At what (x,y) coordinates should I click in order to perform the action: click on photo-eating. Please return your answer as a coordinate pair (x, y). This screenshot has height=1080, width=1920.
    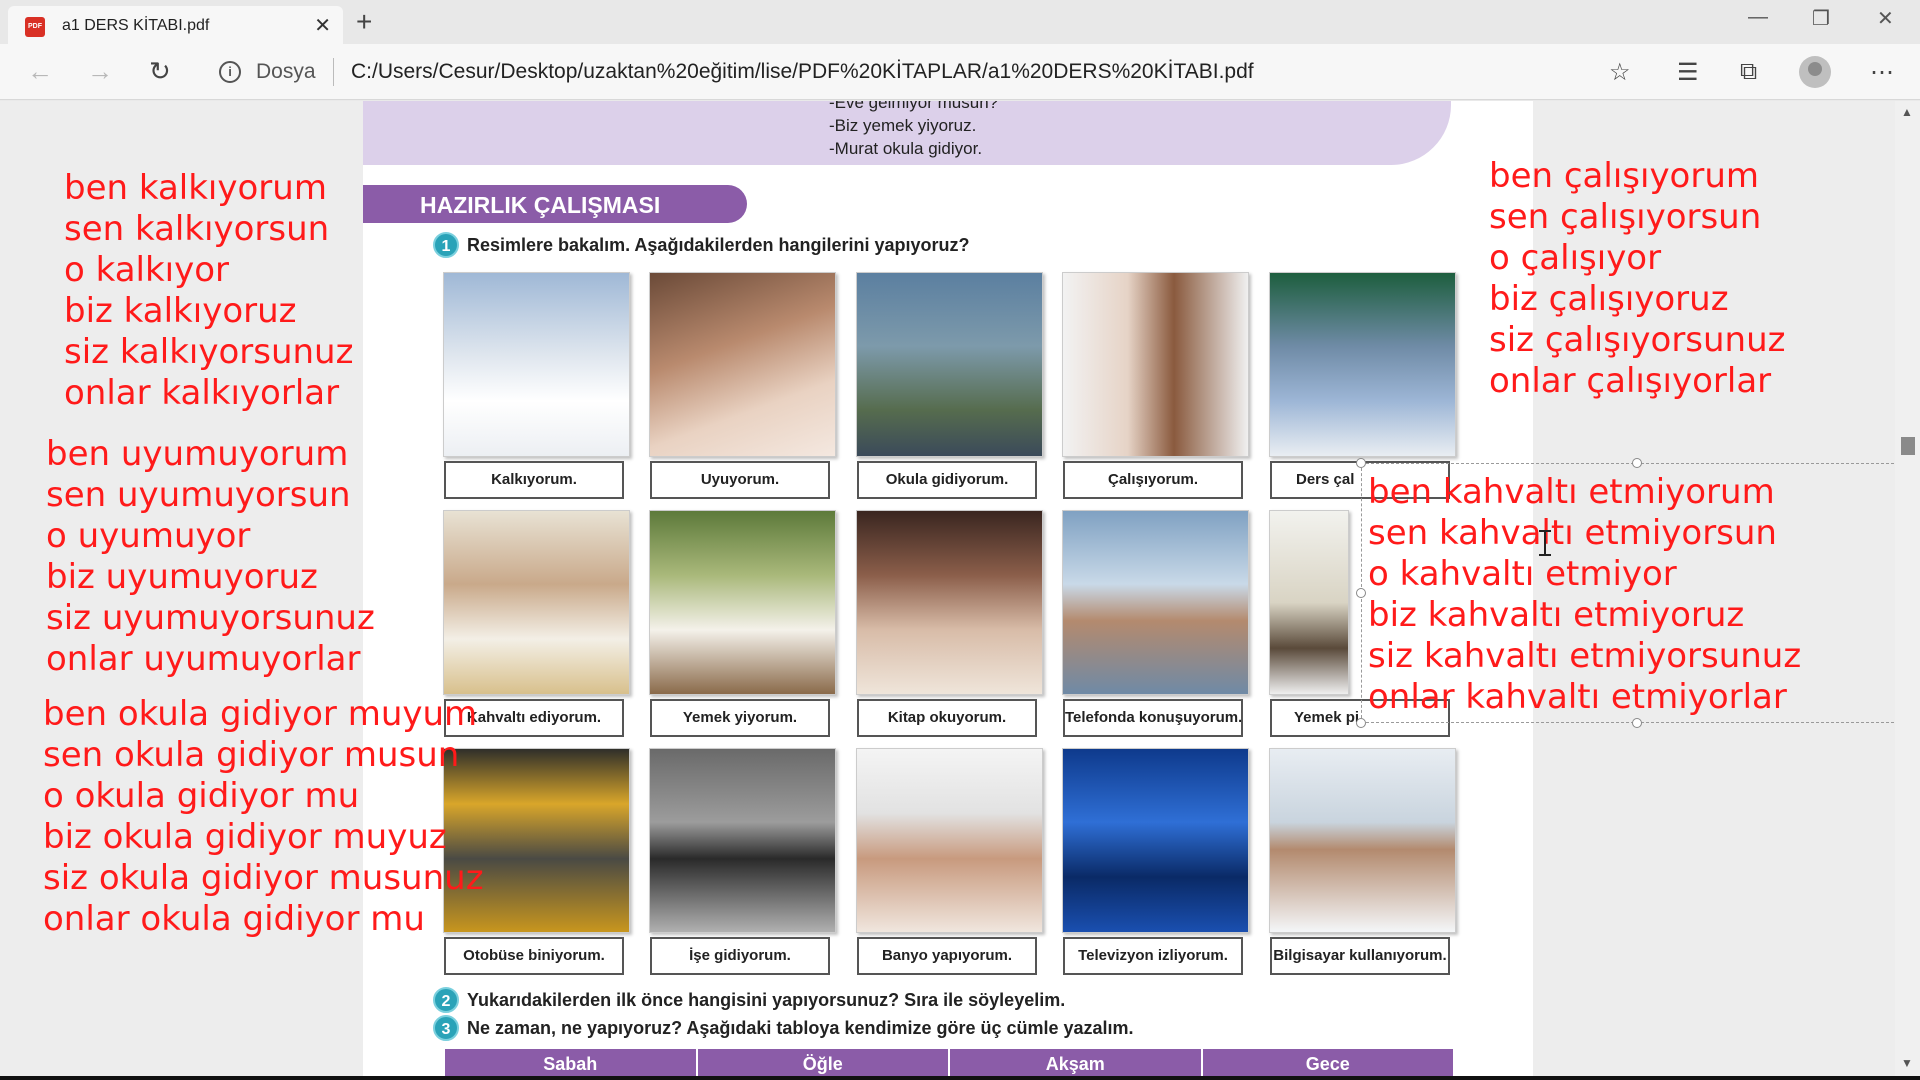
    Looking at the image, I should click on (742, 602).